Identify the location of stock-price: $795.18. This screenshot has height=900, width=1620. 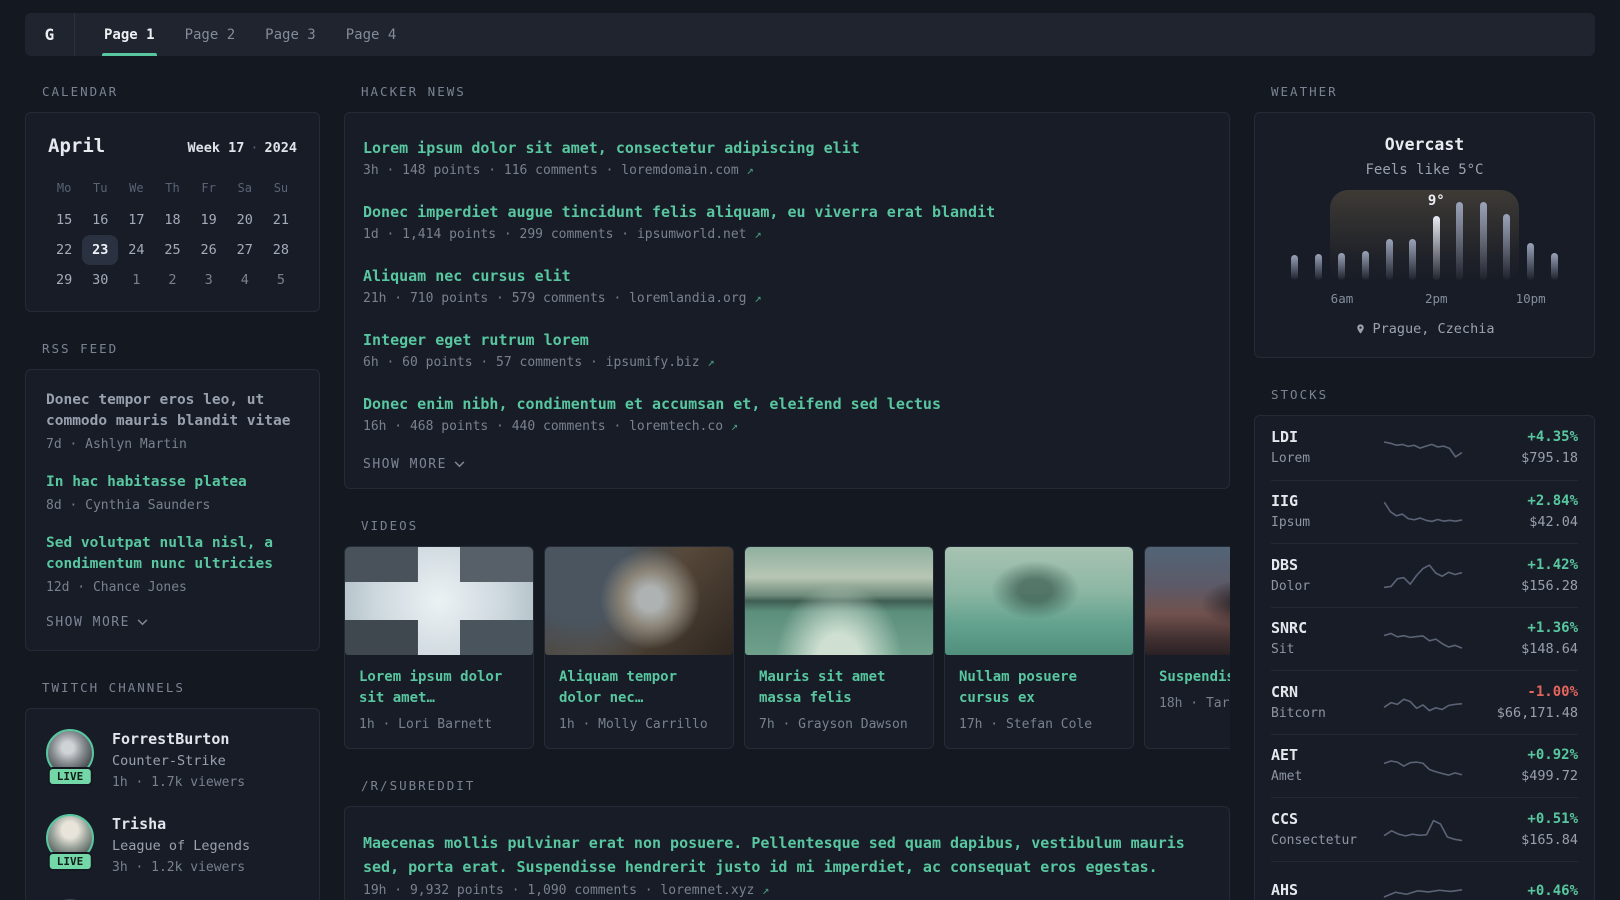
(1549, 458).